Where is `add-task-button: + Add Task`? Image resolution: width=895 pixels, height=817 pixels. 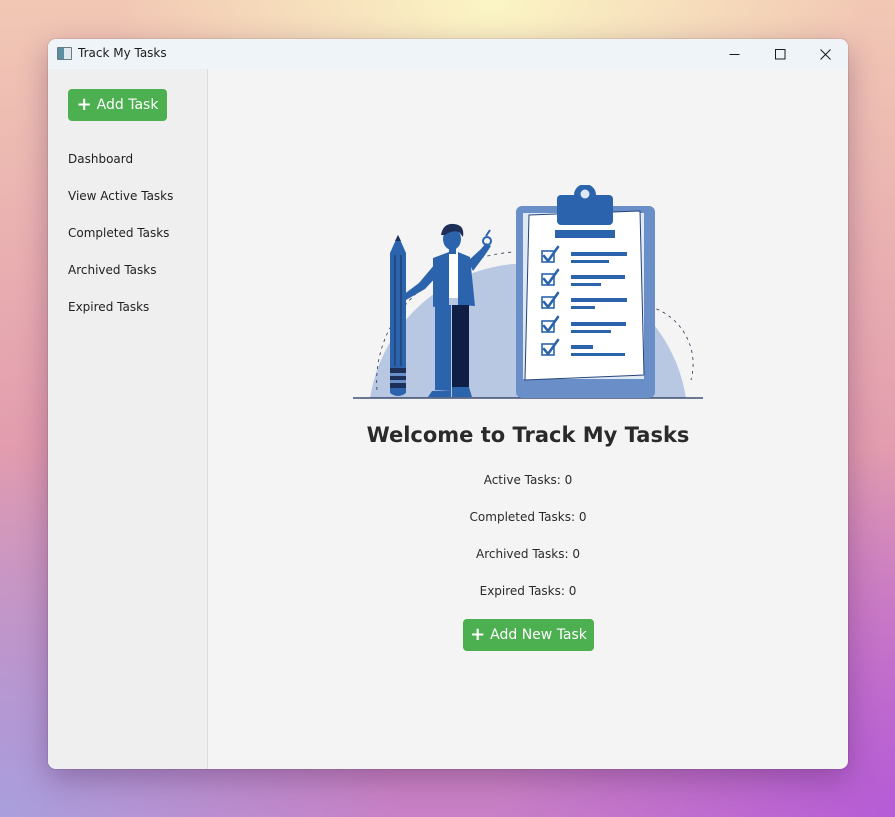
add-task-button: + Add Task is located at coordinates (117, 105).